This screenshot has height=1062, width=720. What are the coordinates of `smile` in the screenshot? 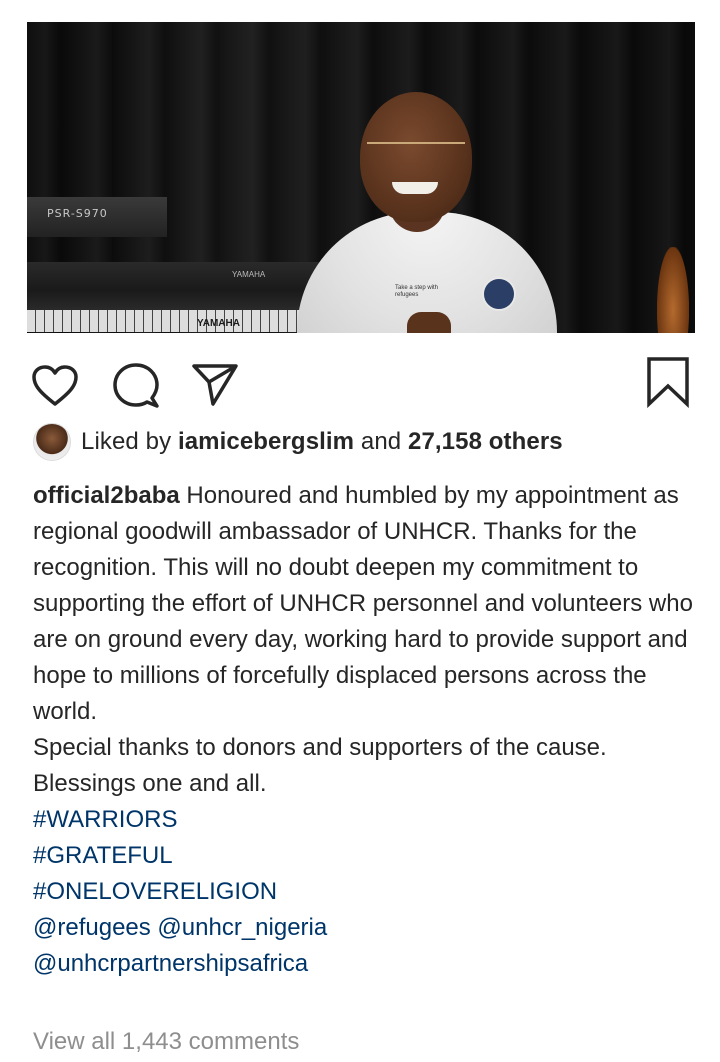 It's located at (415, 188).